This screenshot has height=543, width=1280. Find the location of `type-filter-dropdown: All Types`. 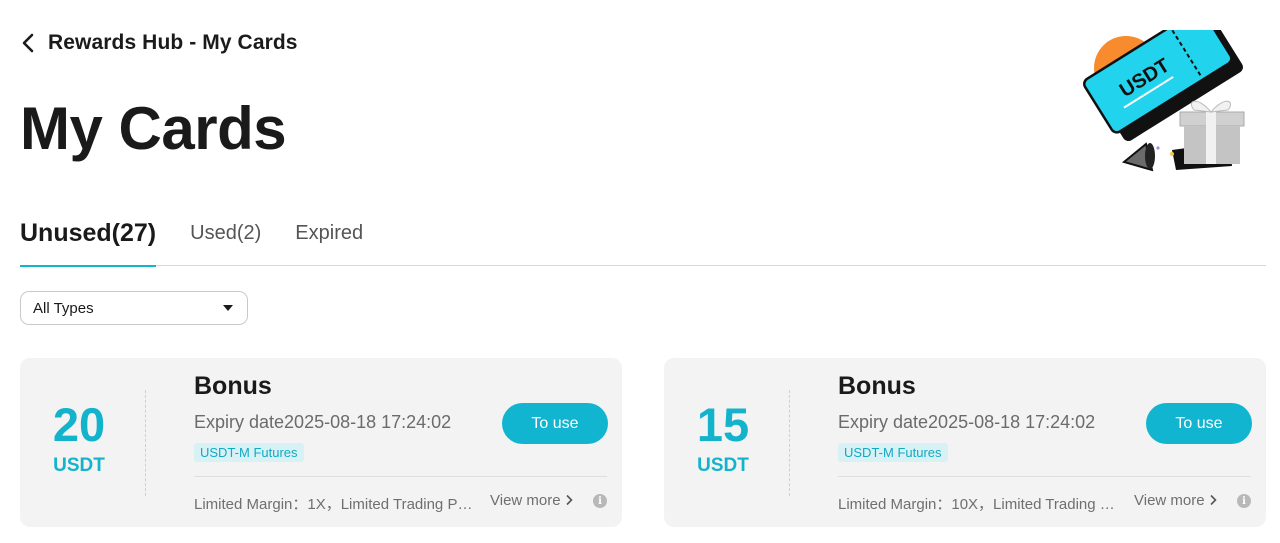

type-filter-dropdown: All Types is located at coordinates (134, 308).